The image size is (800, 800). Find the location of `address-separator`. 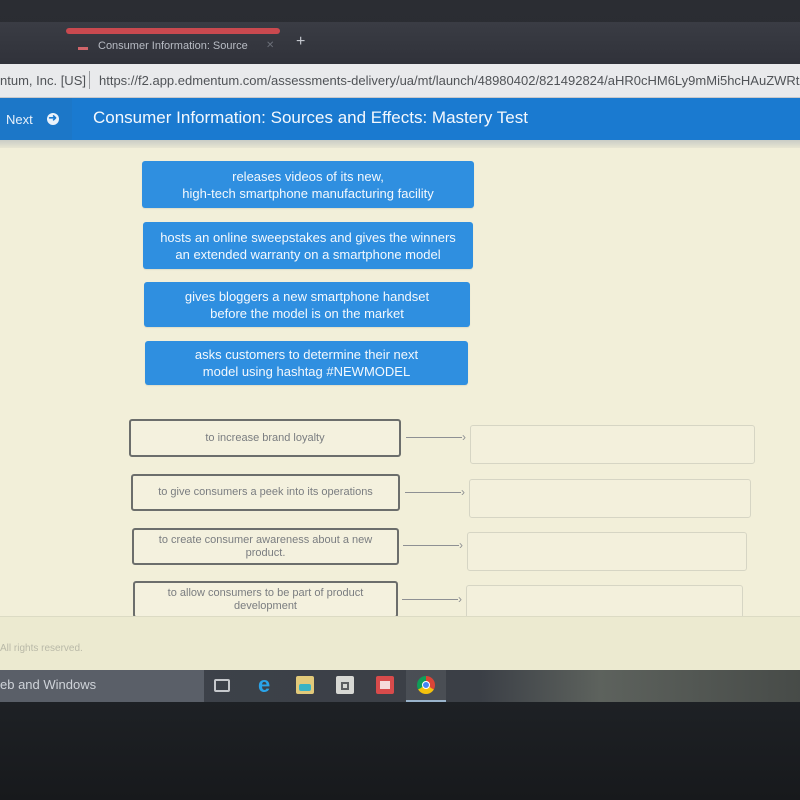

address-separator is located at coordinates (89, 80).